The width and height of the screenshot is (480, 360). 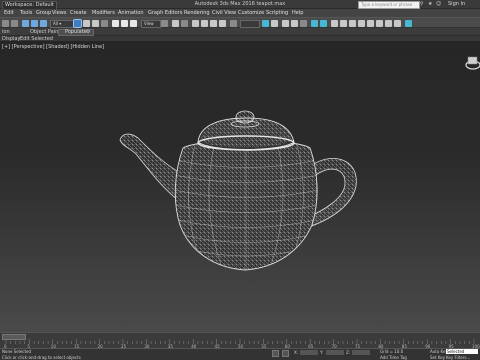 What do you see at coordinates (124, 23) in the screenshot?
I see `rotate-icon` at bounding box center [124, 23].